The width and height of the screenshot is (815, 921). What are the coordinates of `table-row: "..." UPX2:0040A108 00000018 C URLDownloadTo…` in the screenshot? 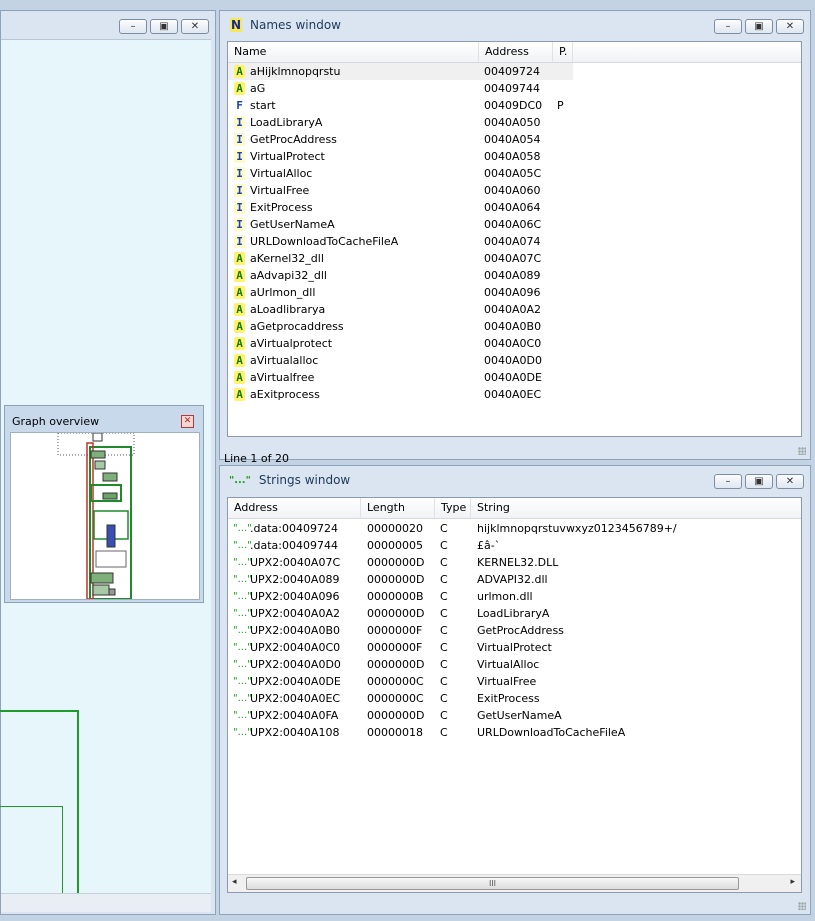 It's located at (514, 732).